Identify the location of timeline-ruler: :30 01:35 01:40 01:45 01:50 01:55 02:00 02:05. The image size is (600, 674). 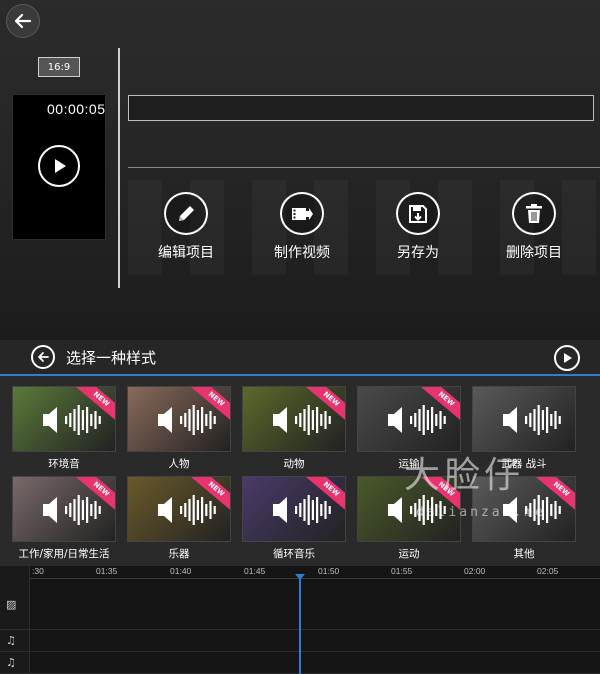
(315, 572).